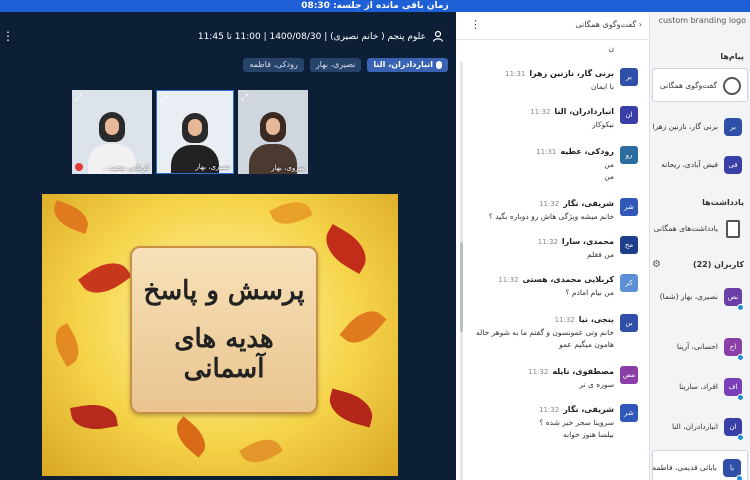  I want to click on message-author: برنی گار، نازنین زهرا11:31, so click(559, 73).